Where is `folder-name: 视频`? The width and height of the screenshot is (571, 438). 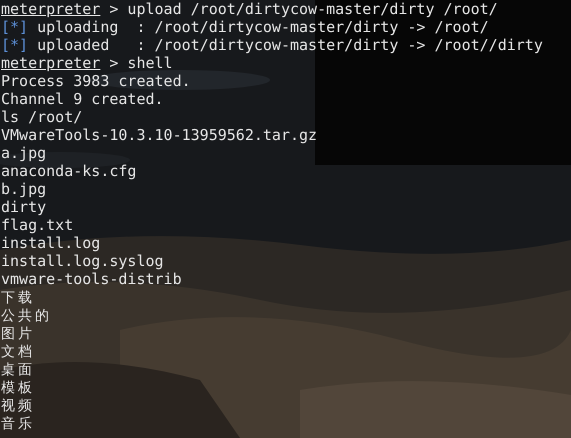 folder-name: 视频 is located at coordinates (18, 406).